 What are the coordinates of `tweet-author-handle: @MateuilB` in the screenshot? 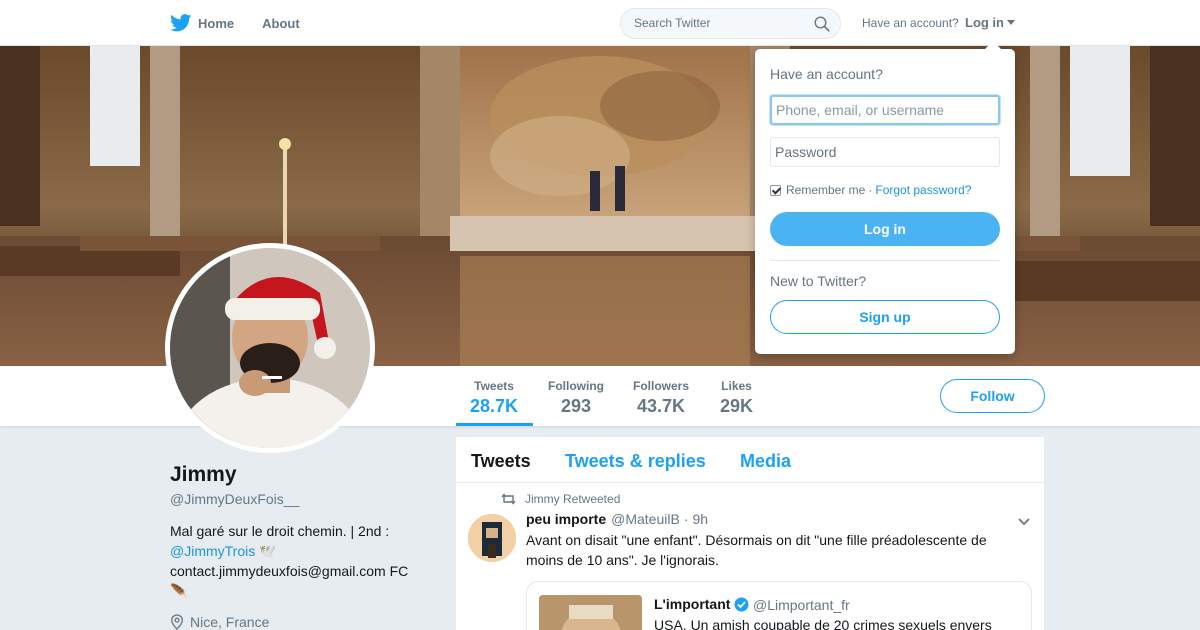 It's located at (645, 519).